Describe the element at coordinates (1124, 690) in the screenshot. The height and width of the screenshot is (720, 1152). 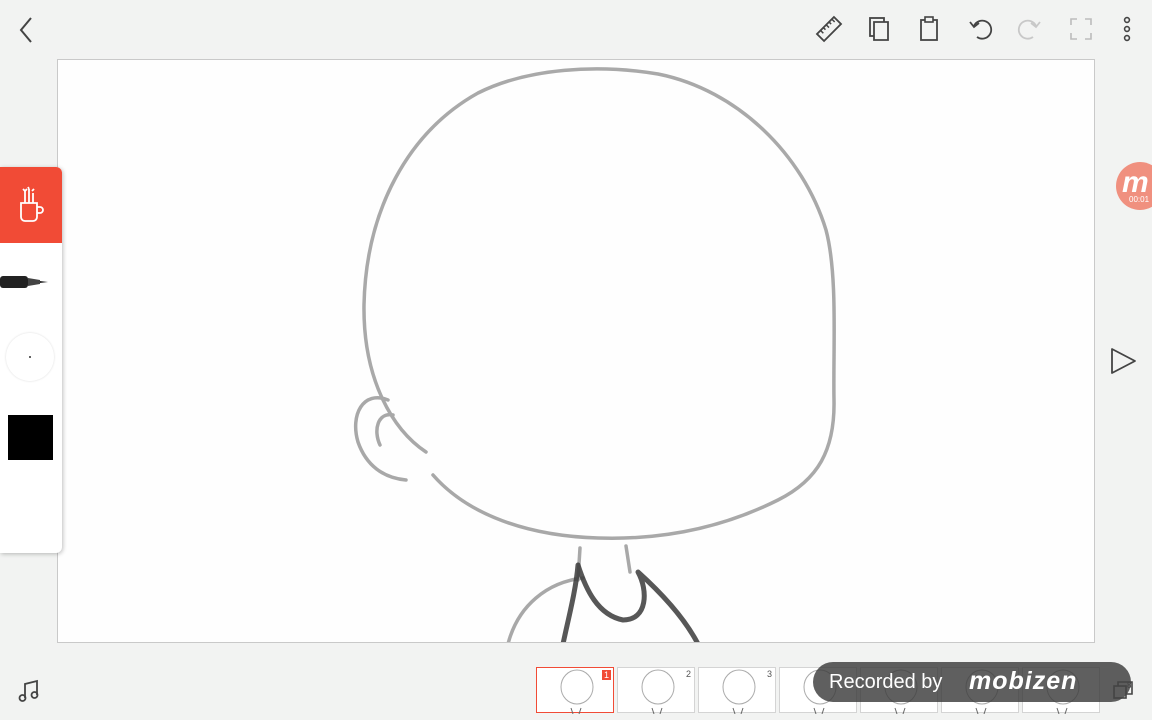
I see `layers-icon: 8` at that location.